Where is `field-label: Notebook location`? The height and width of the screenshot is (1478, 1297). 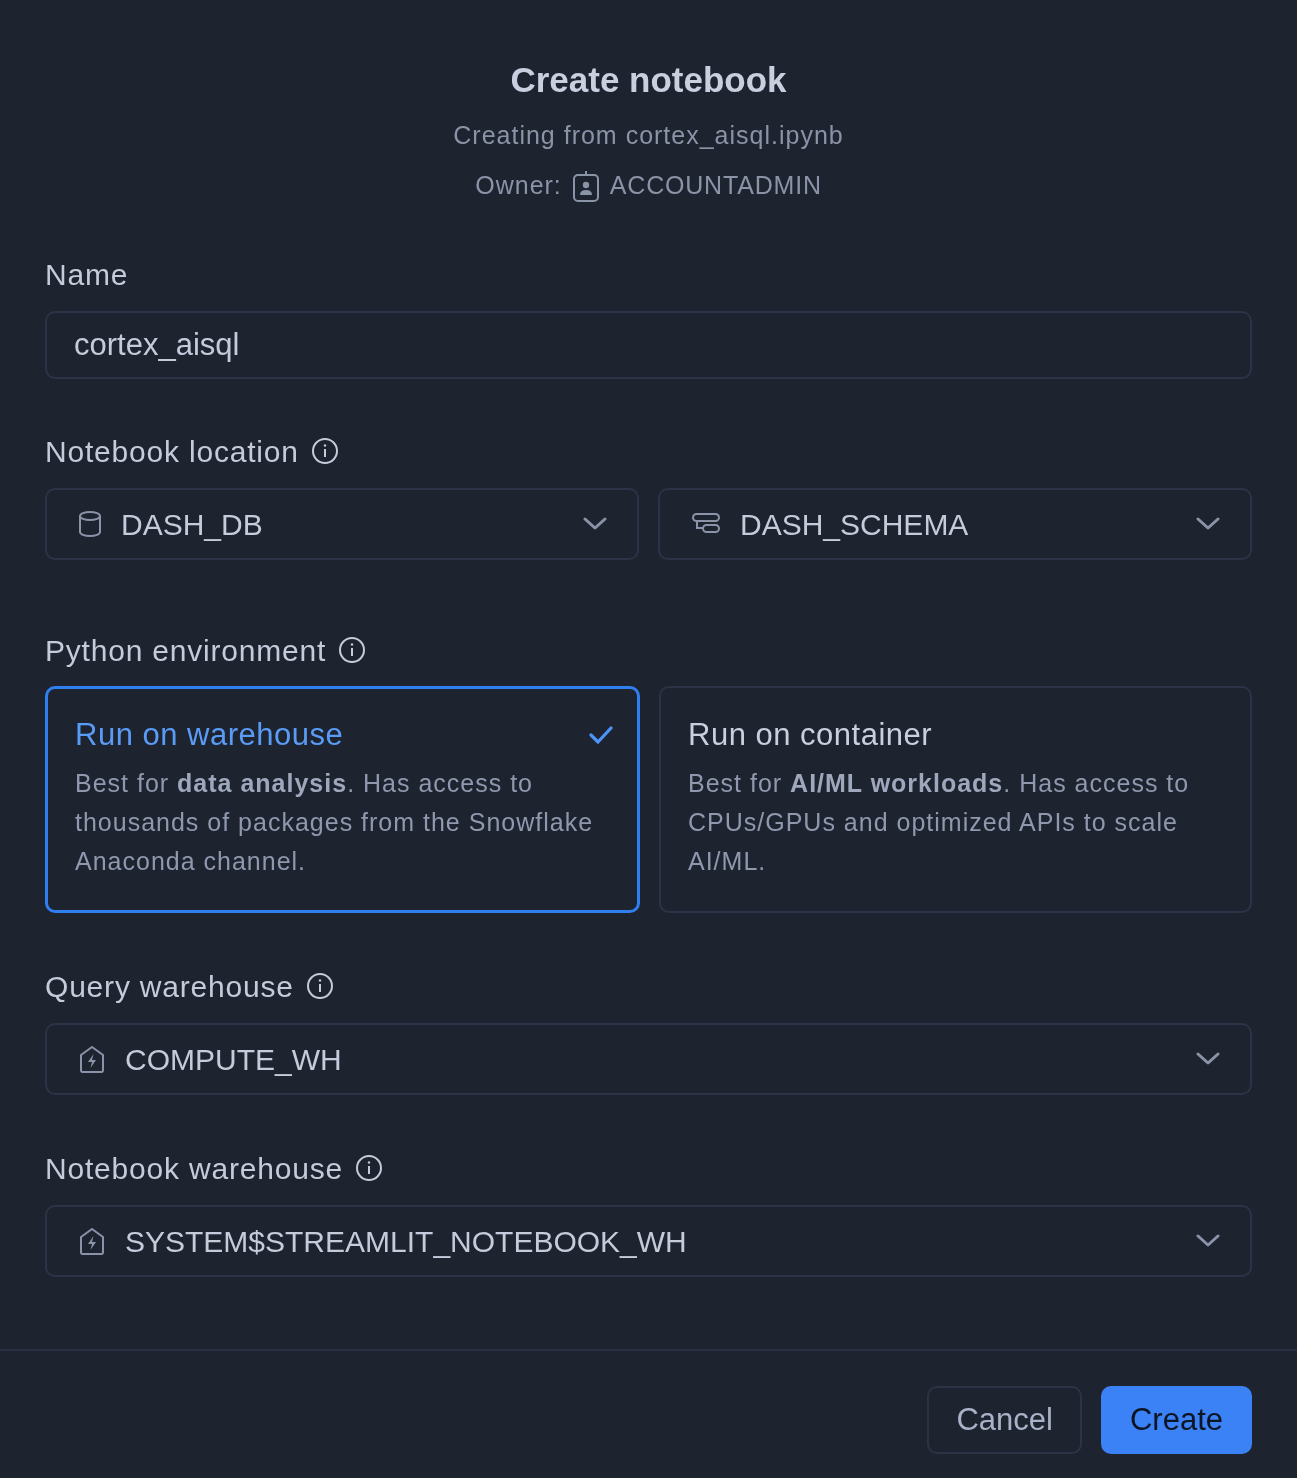 field-label: Notebook location is located at coordinates (172, 451).